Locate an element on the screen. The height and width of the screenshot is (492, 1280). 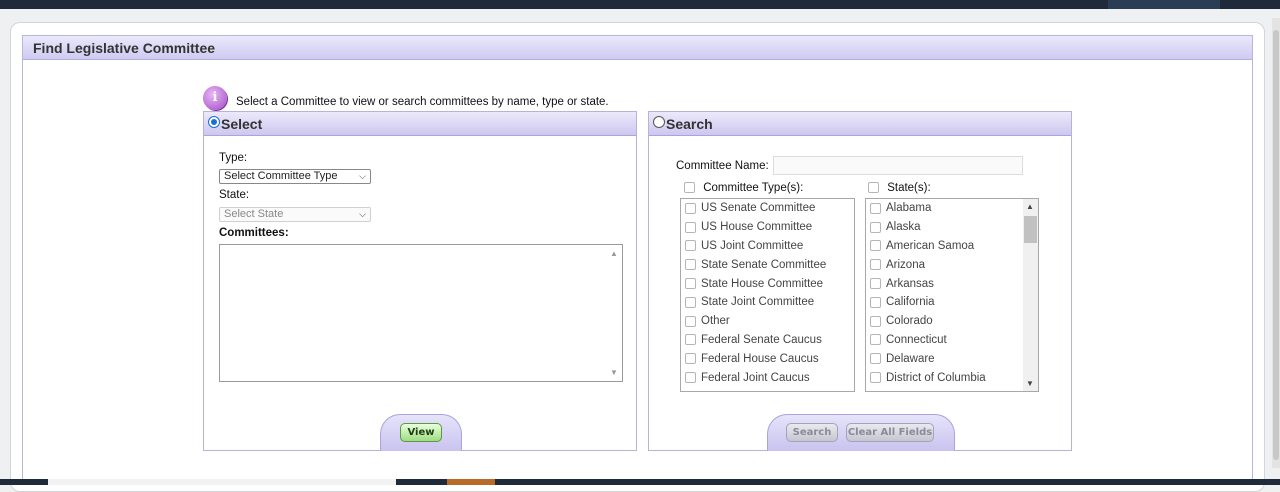
state-item-label: Connecticut is located at coordinates (916, 339).